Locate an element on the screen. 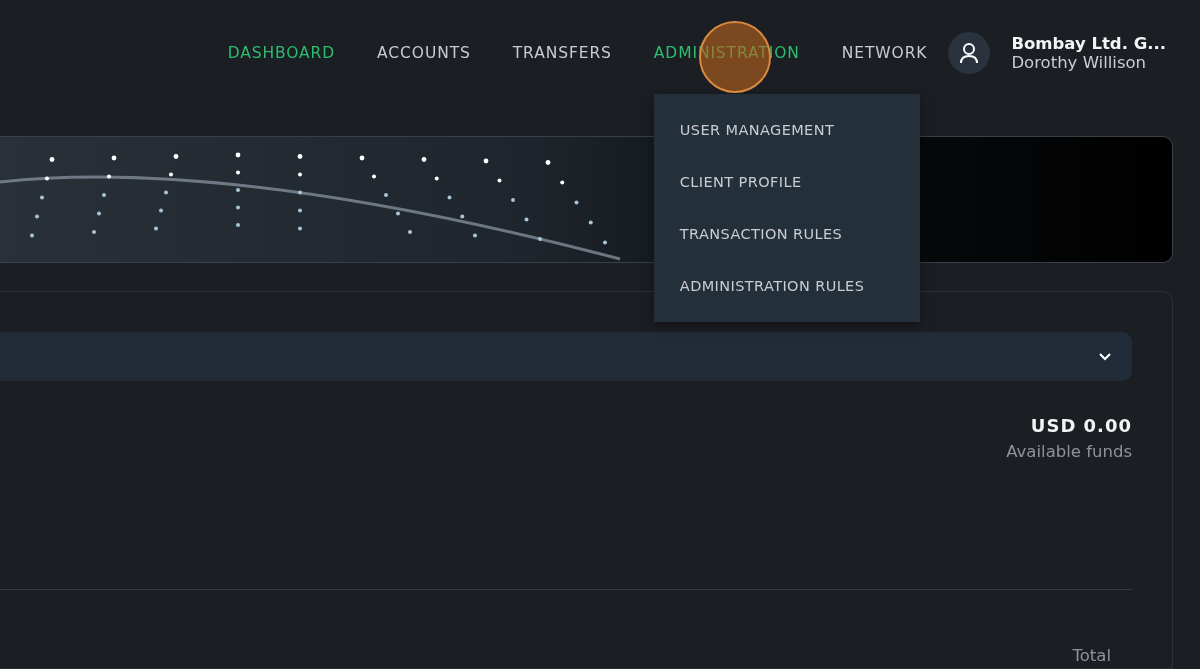 This screenshot has height=669, width=1200. nav-link: DASHBOARD is located at coordinates (281, 53).